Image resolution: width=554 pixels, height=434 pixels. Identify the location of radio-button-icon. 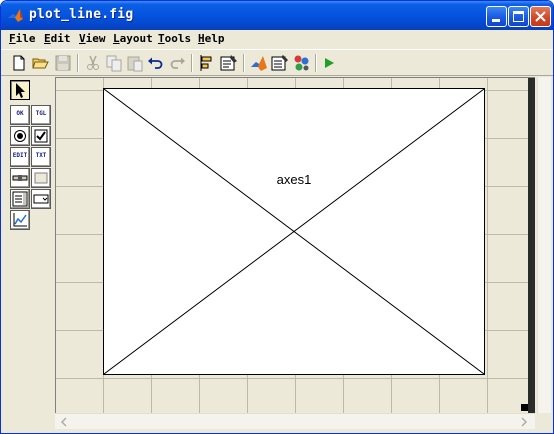
(20, 136).